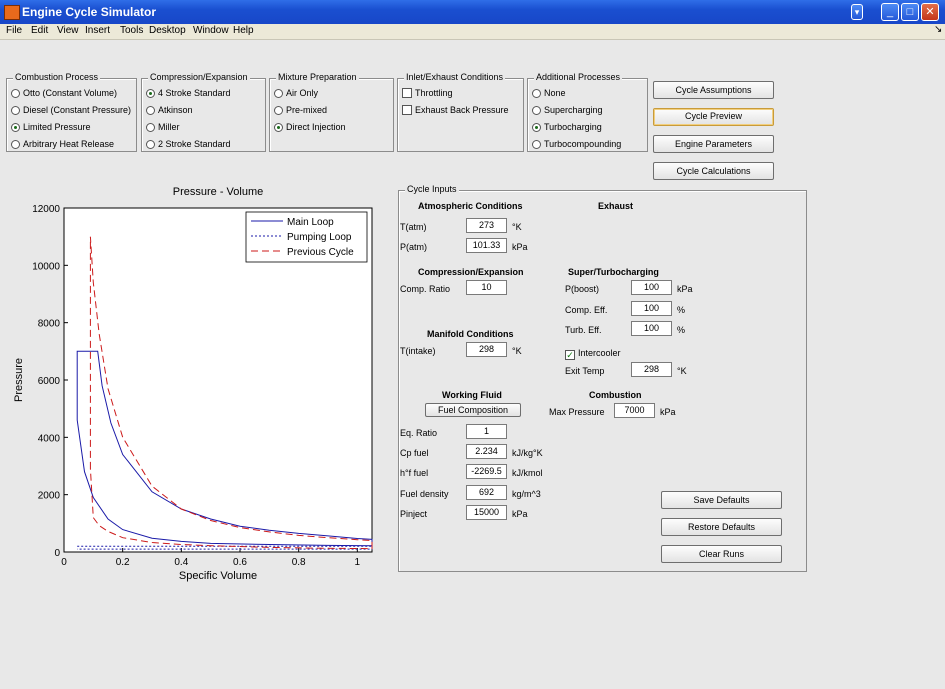 The width and height of the screenshot is (945, 689). What do you see at coordinates (167, 30) in the screenshot?
I see `menu-desktop: Desktop` at bounding box center [167, 30].